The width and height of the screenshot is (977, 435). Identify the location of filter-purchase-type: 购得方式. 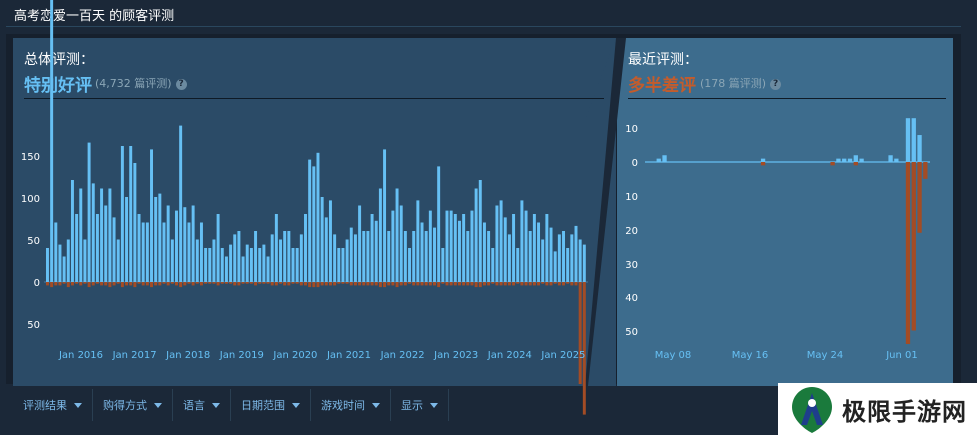
(133, 405).